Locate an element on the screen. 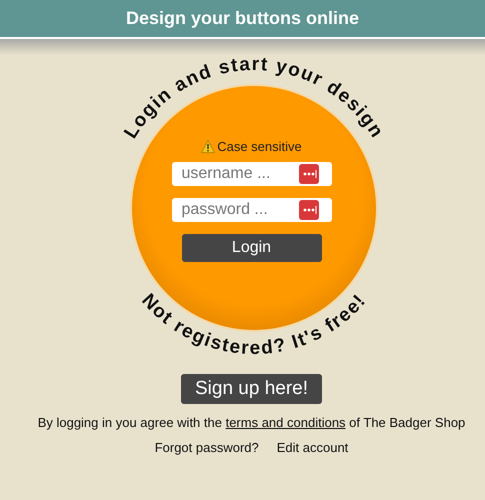 This screenshot has height=500, width=485. page-title: Design your buttons online is located at coordinates (242, 18).